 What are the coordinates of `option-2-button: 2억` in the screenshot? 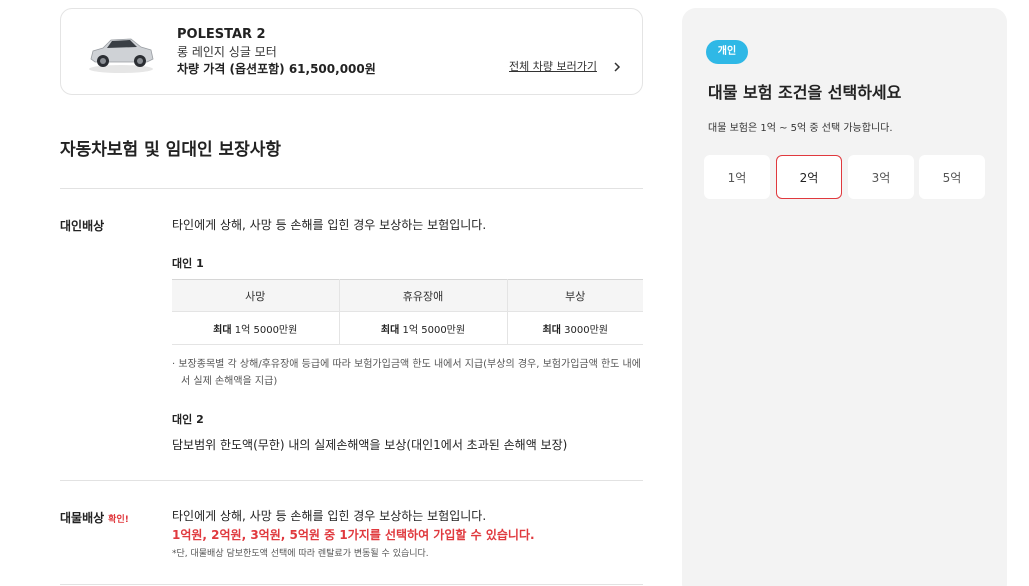 It's located at (809, 177).